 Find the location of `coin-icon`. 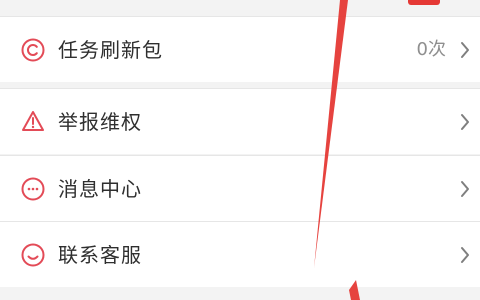

coin-icon is located at coordinates (33, 50).